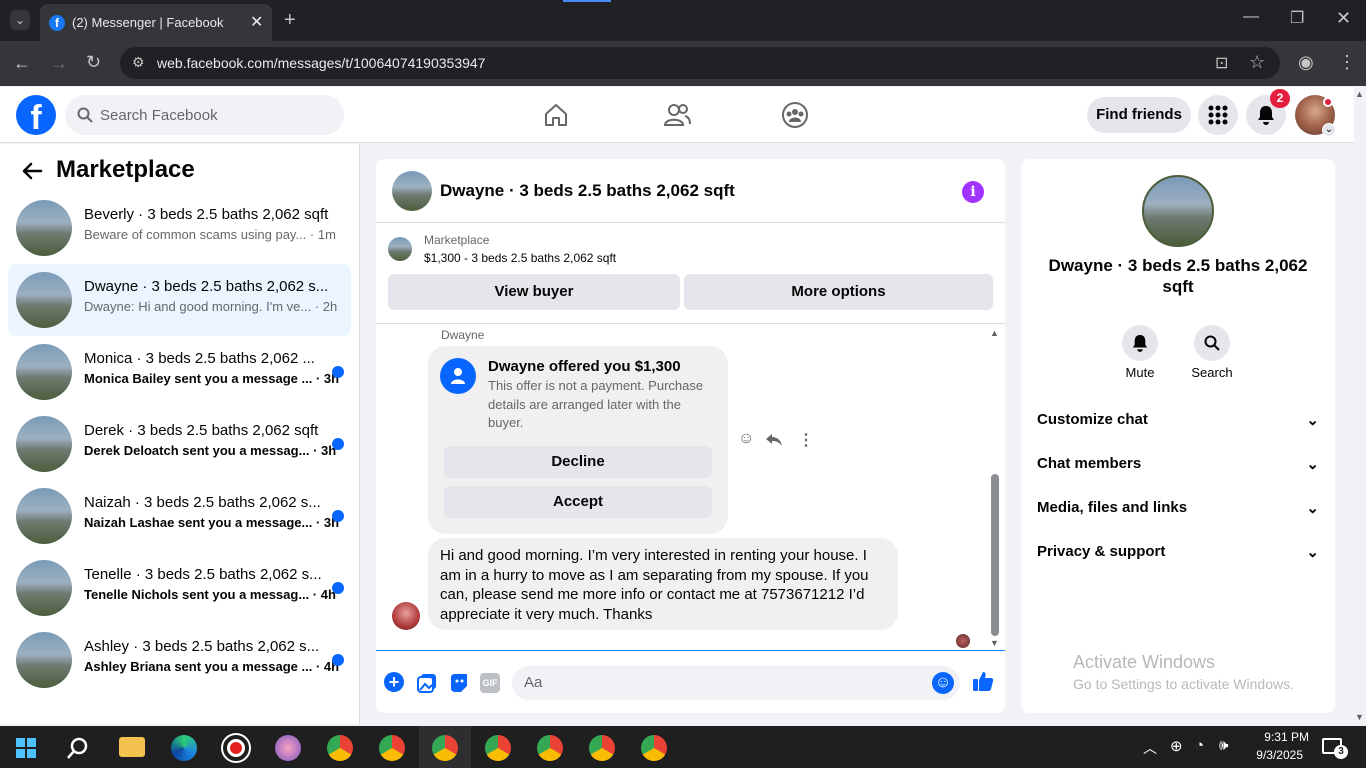  What do you see at coordinates (806, 440) in the screenshot?
I see `more-actions-icon: ⋮` at bounding box center [806, 440].